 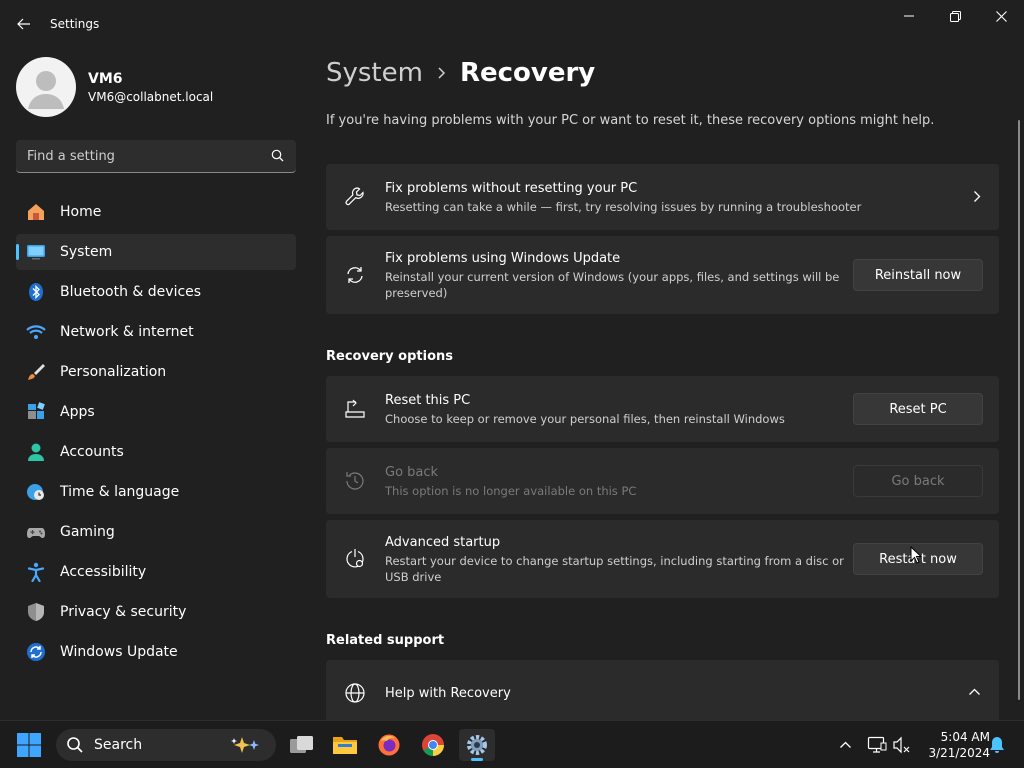 I want to click on profile-name: VM6, so click(x=105, y=78).